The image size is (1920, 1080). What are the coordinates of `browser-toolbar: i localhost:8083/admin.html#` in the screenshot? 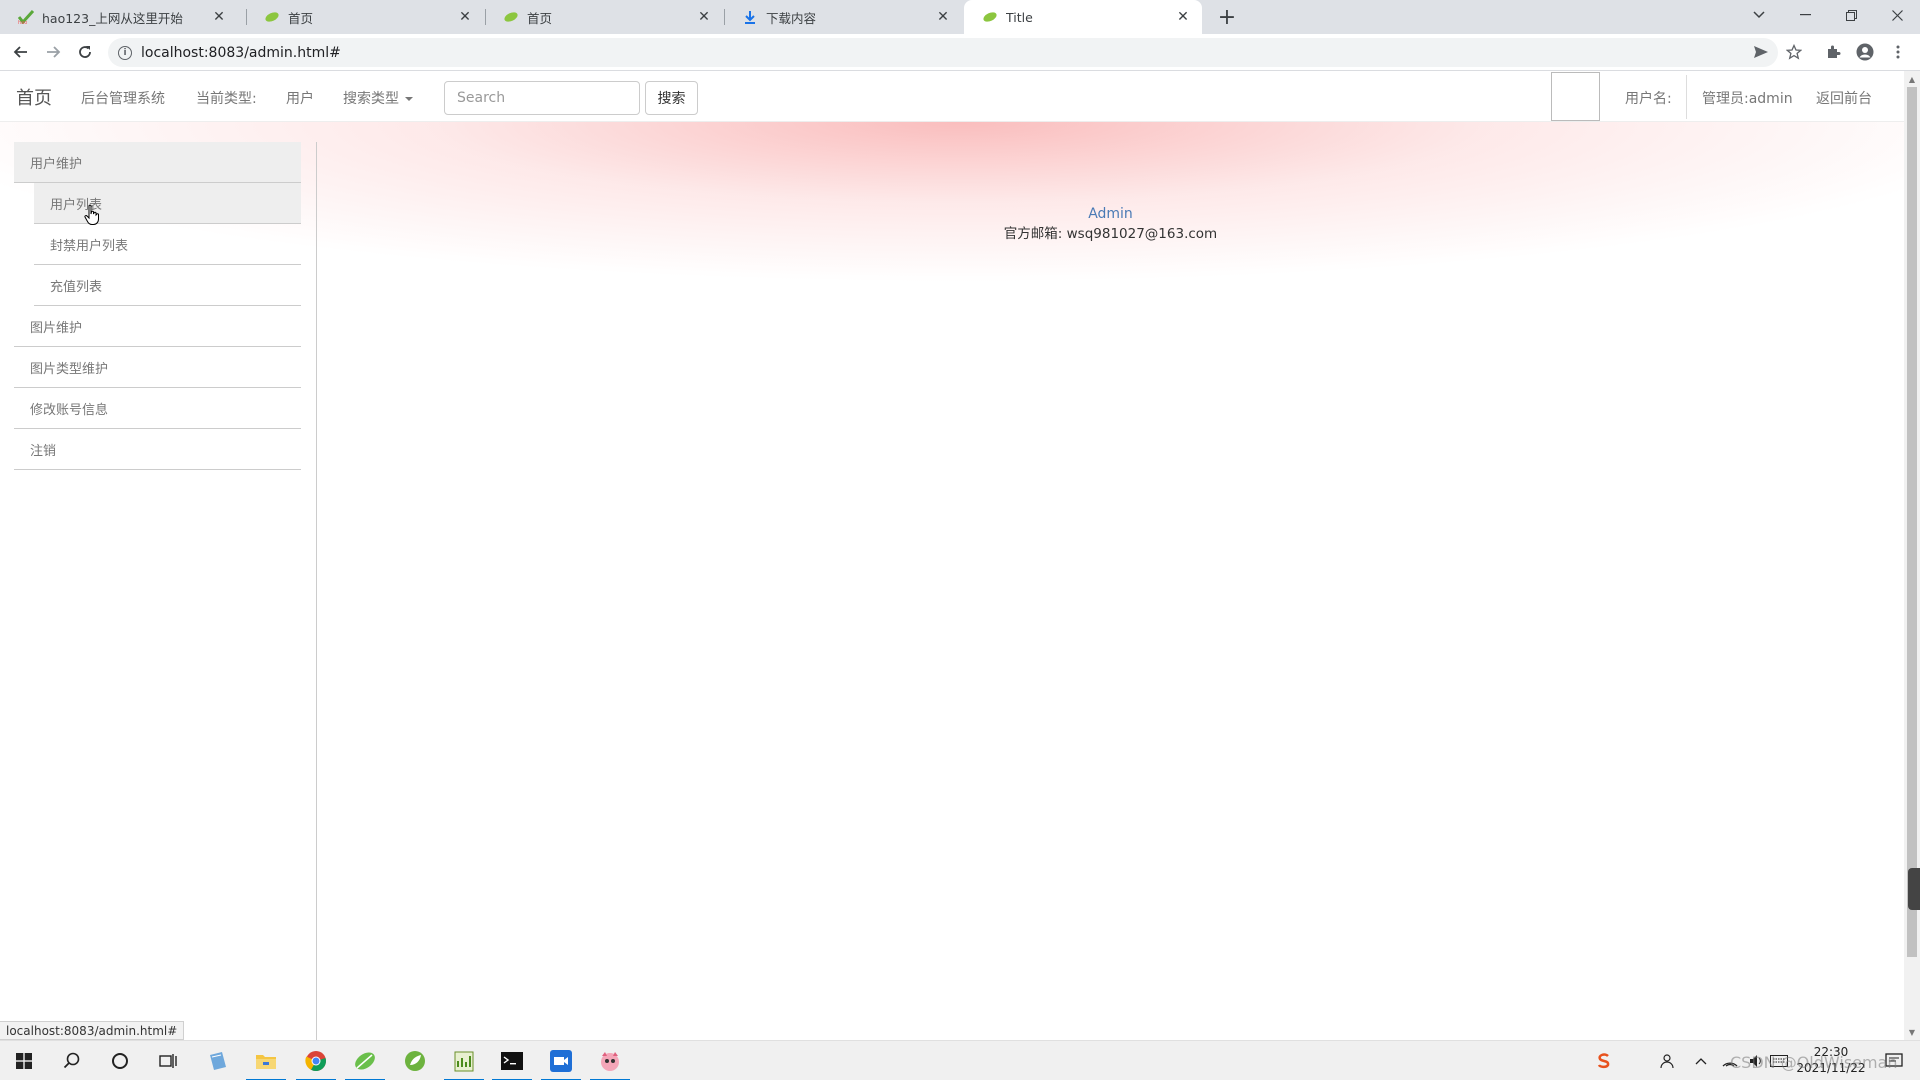 It's located at (960, 52).